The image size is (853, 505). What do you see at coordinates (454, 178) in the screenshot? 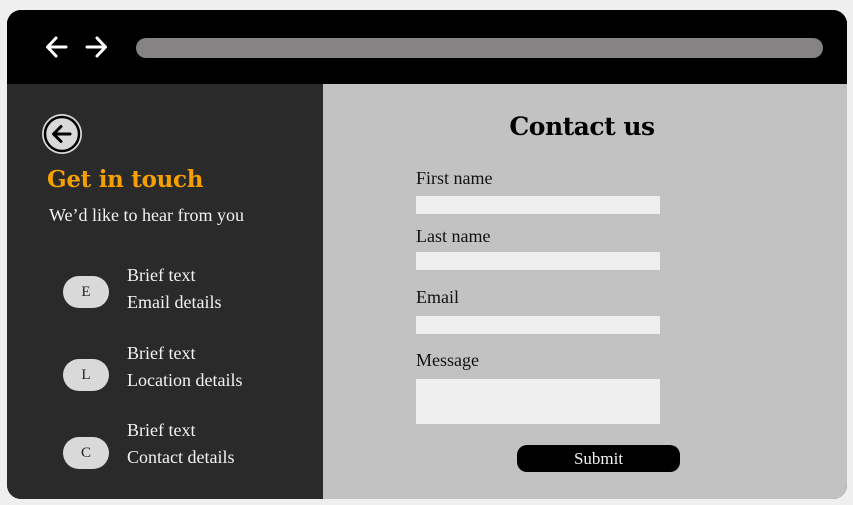
I see `first-name-label: First name` at bounding box center [454, 178].